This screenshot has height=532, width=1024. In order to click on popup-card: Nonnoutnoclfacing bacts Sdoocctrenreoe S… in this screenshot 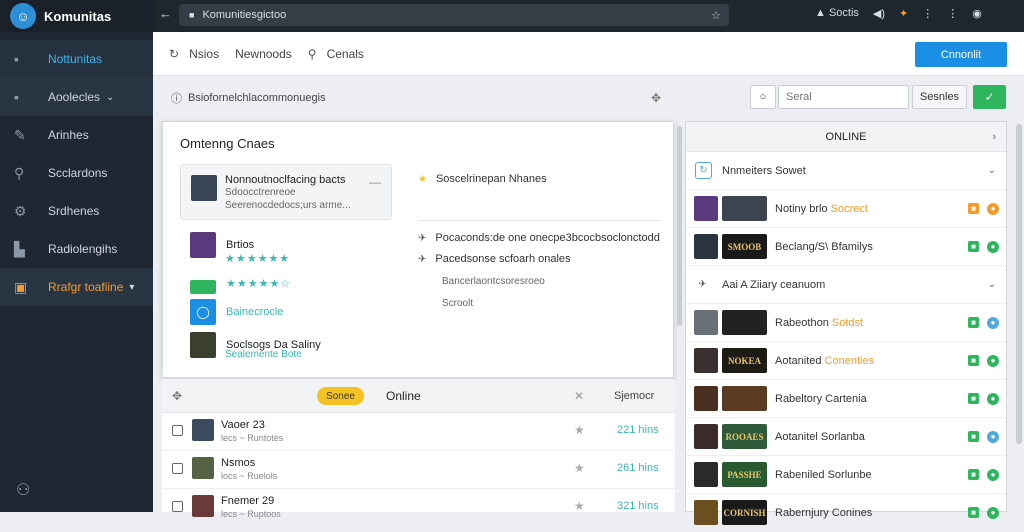, I will do `click(286, 192)`.